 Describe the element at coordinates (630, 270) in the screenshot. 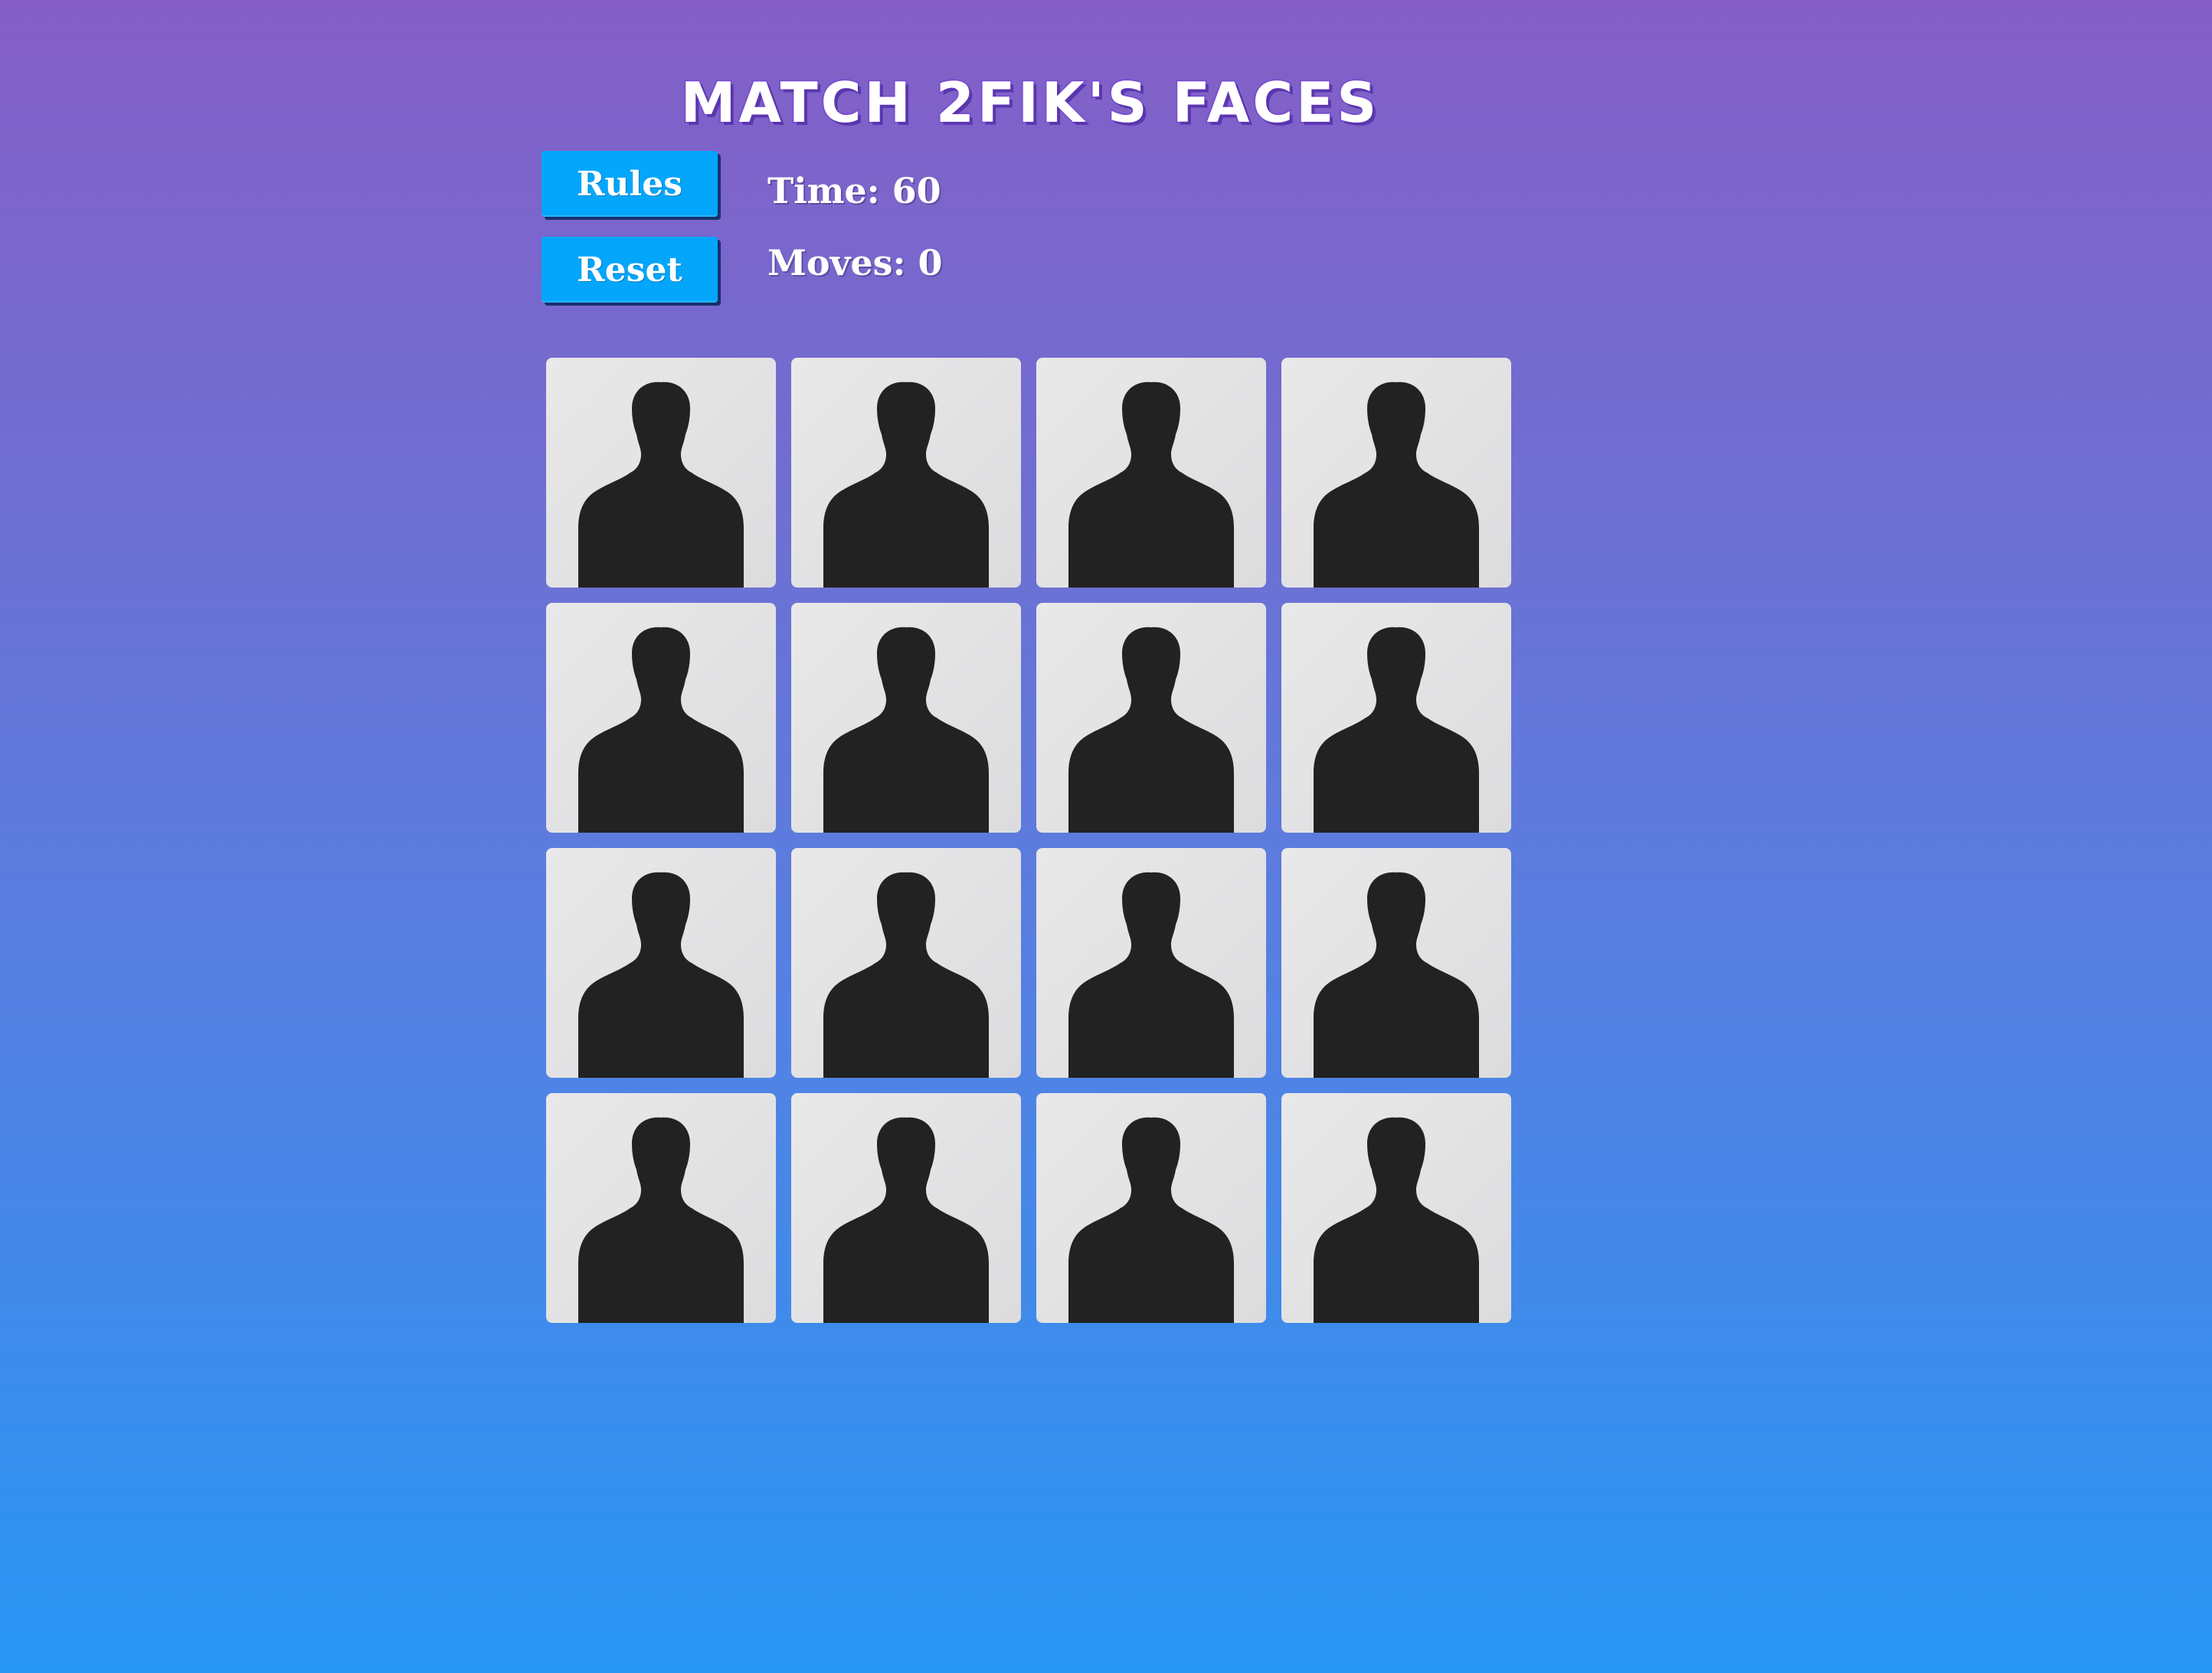

I see `reset-button: Reset` at that location.